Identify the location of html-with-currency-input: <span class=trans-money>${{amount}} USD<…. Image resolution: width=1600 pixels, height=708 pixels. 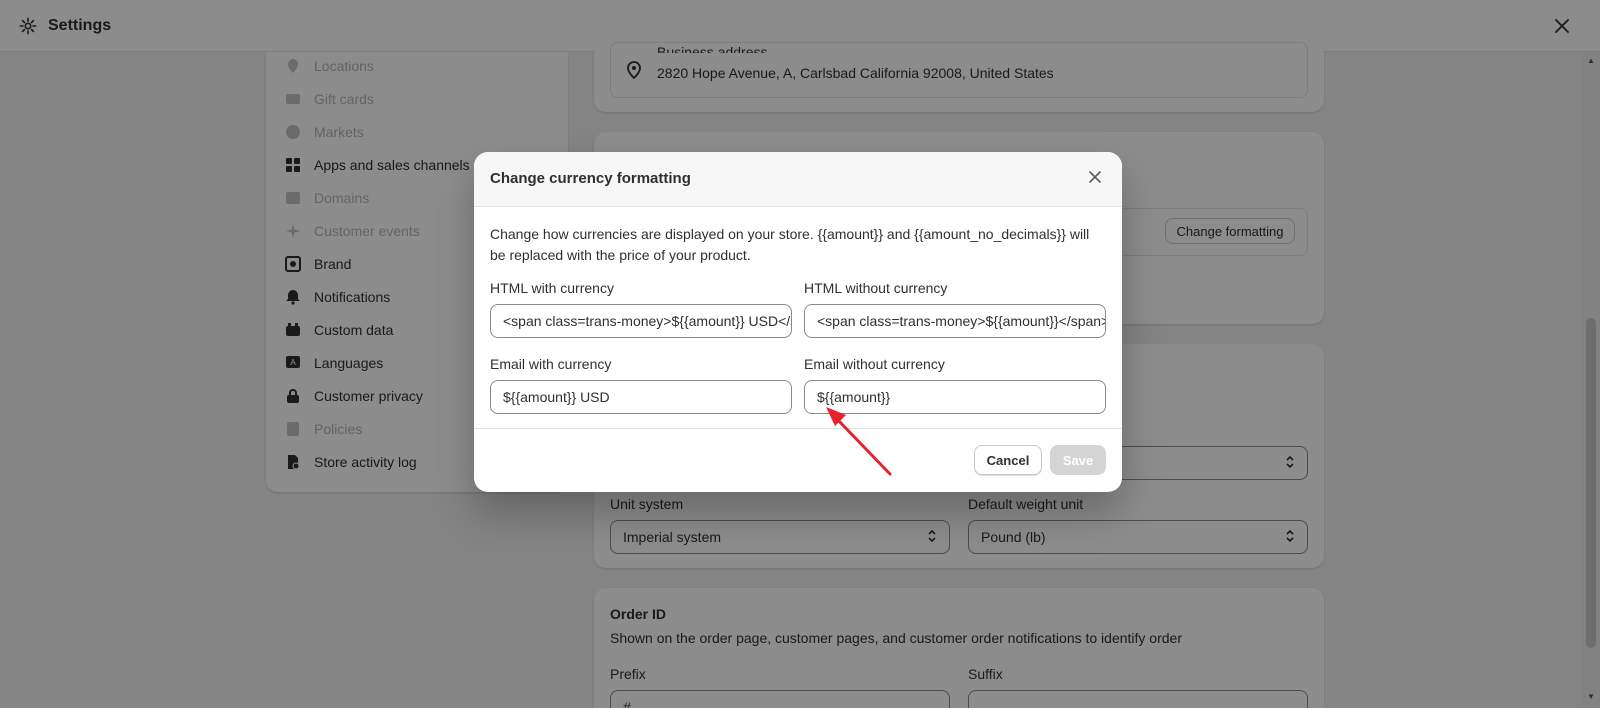
(641, 321).